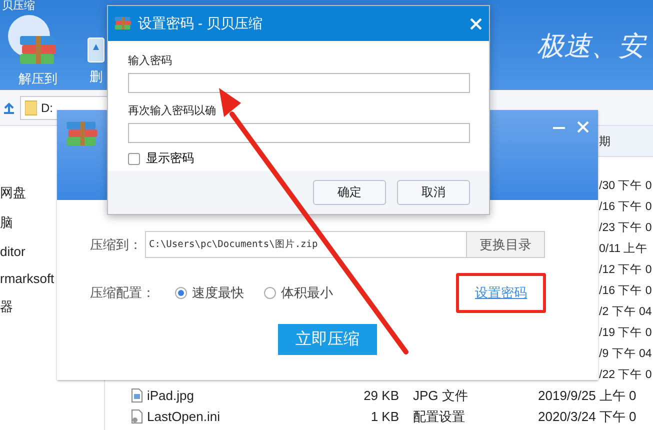  I want to click on file-type: JPG 文件, so click(440, 395).